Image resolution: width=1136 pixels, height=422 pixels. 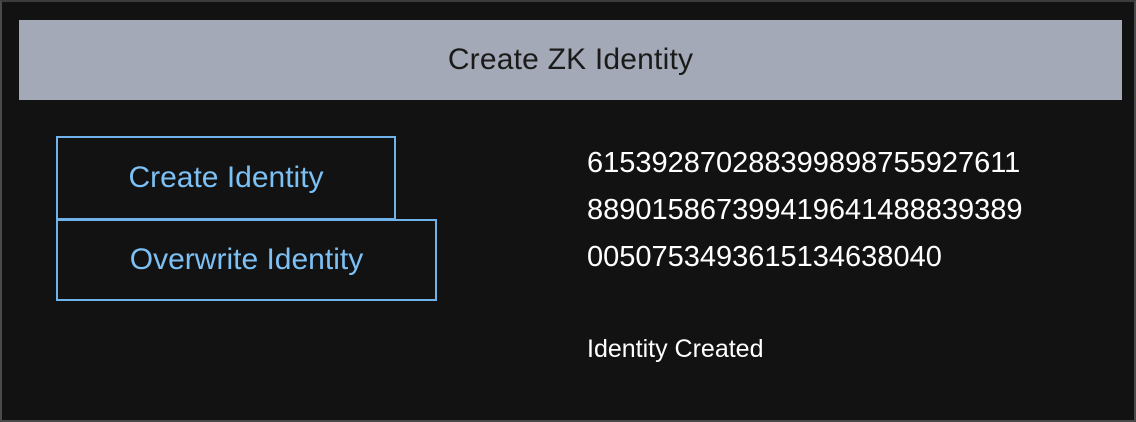 I want to click on identity-line-2: 889015867399419641488839389, so click(x=805, y=210).